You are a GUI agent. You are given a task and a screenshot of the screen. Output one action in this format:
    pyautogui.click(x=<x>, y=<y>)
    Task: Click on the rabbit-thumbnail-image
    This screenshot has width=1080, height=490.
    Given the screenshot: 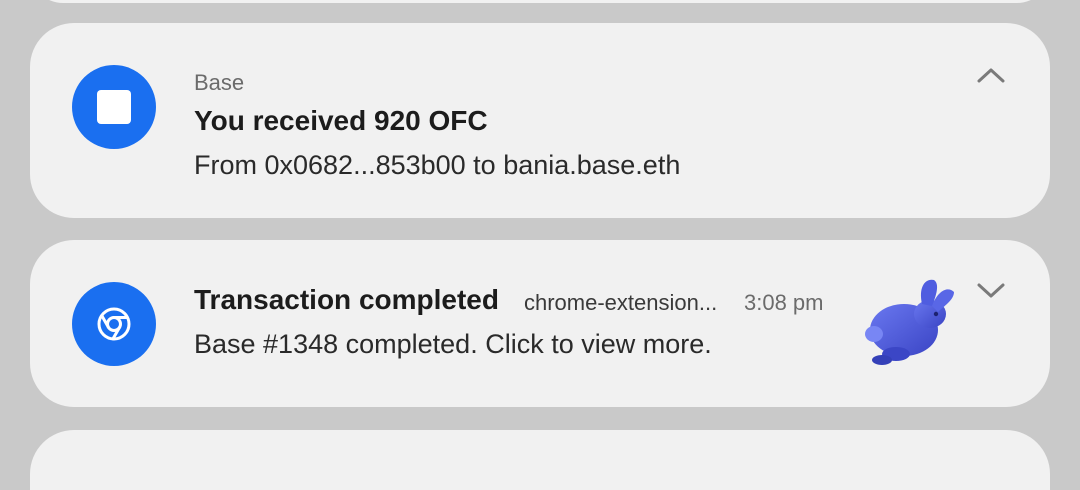 What is the action you would take?
    pyautogui.click(x=909, y=322)
    